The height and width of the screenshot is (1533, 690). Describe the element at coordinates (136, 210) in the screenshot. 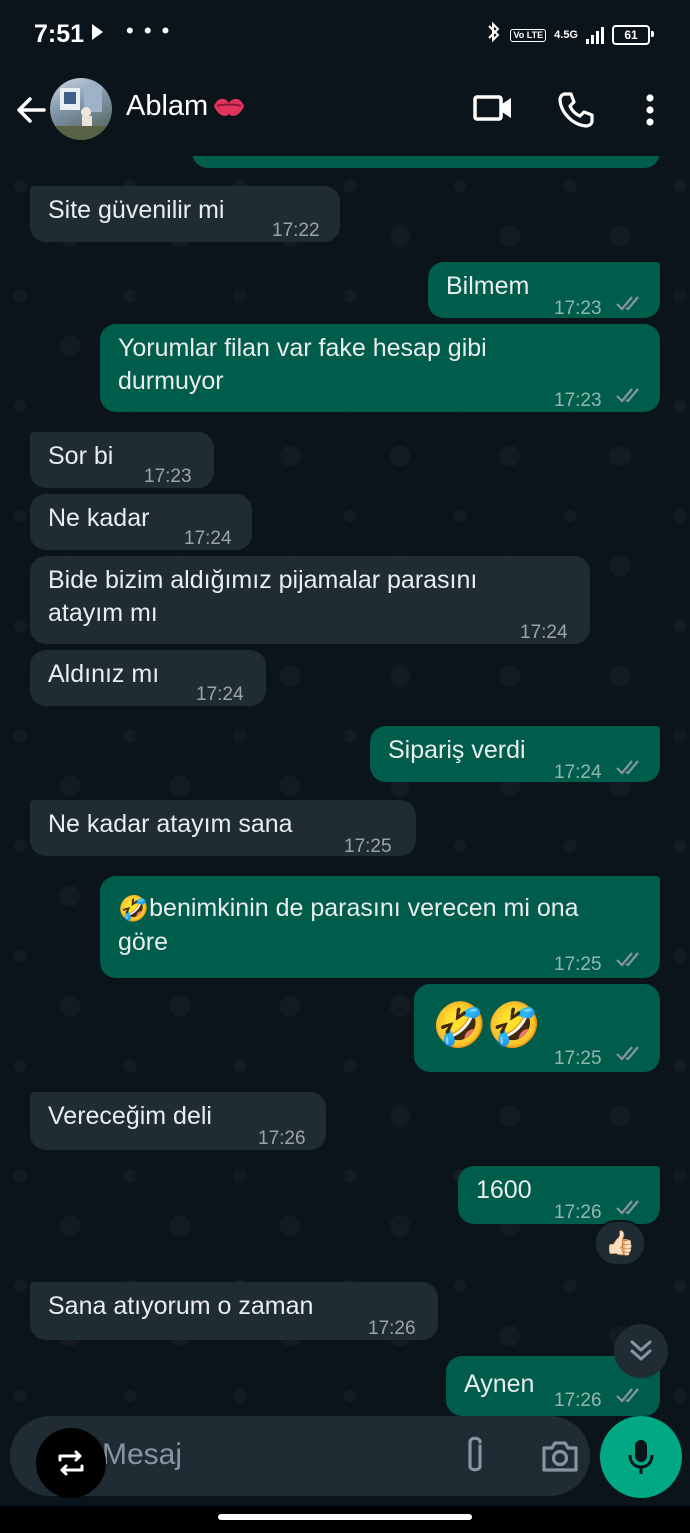

I see `message-text: Site güvenilir mi` at that location.